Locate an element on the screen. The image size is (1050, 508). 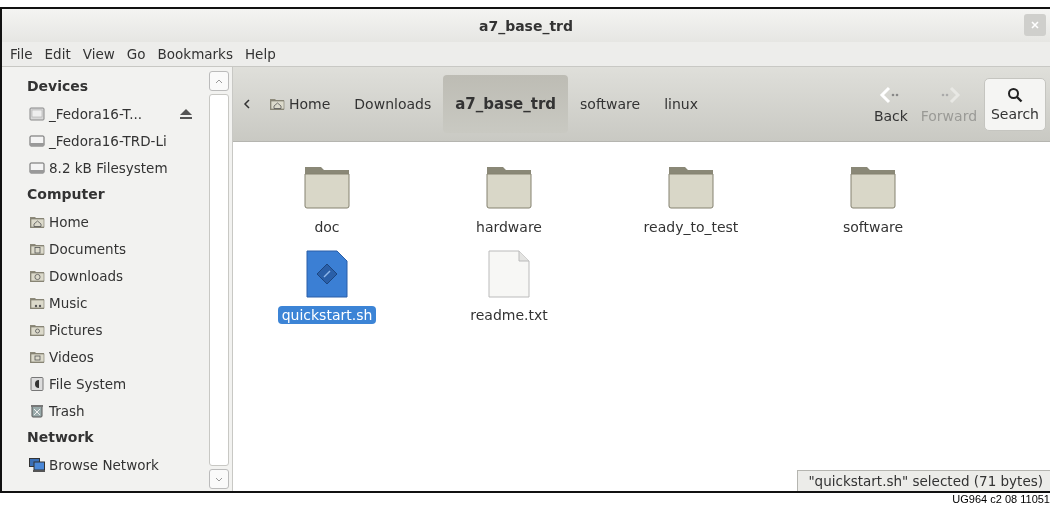
sidebar-item: Documents is located at coordinates (109, 248).